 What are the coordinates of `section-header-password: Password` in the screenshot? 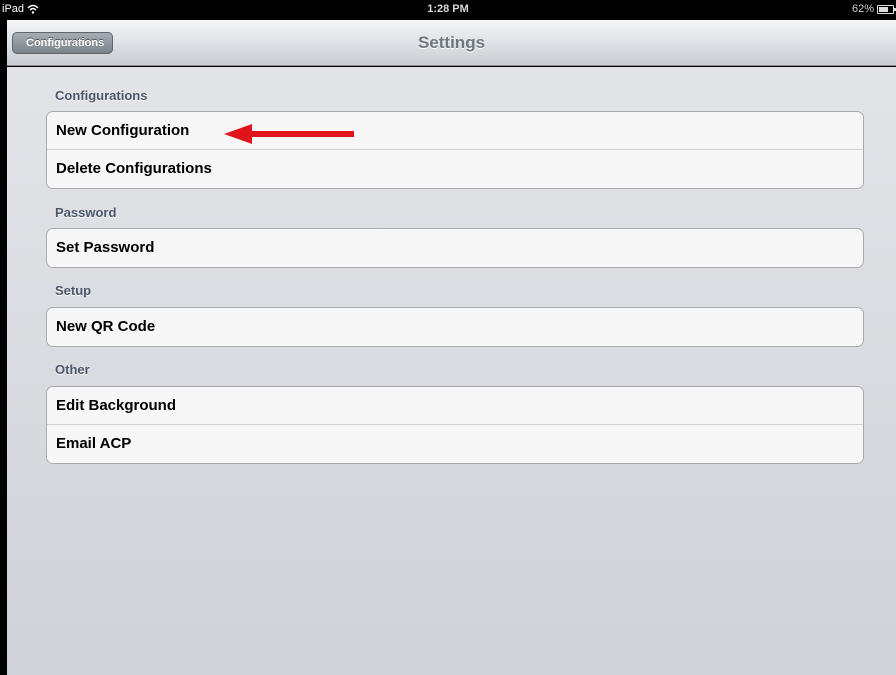 It's located at (86, 212).